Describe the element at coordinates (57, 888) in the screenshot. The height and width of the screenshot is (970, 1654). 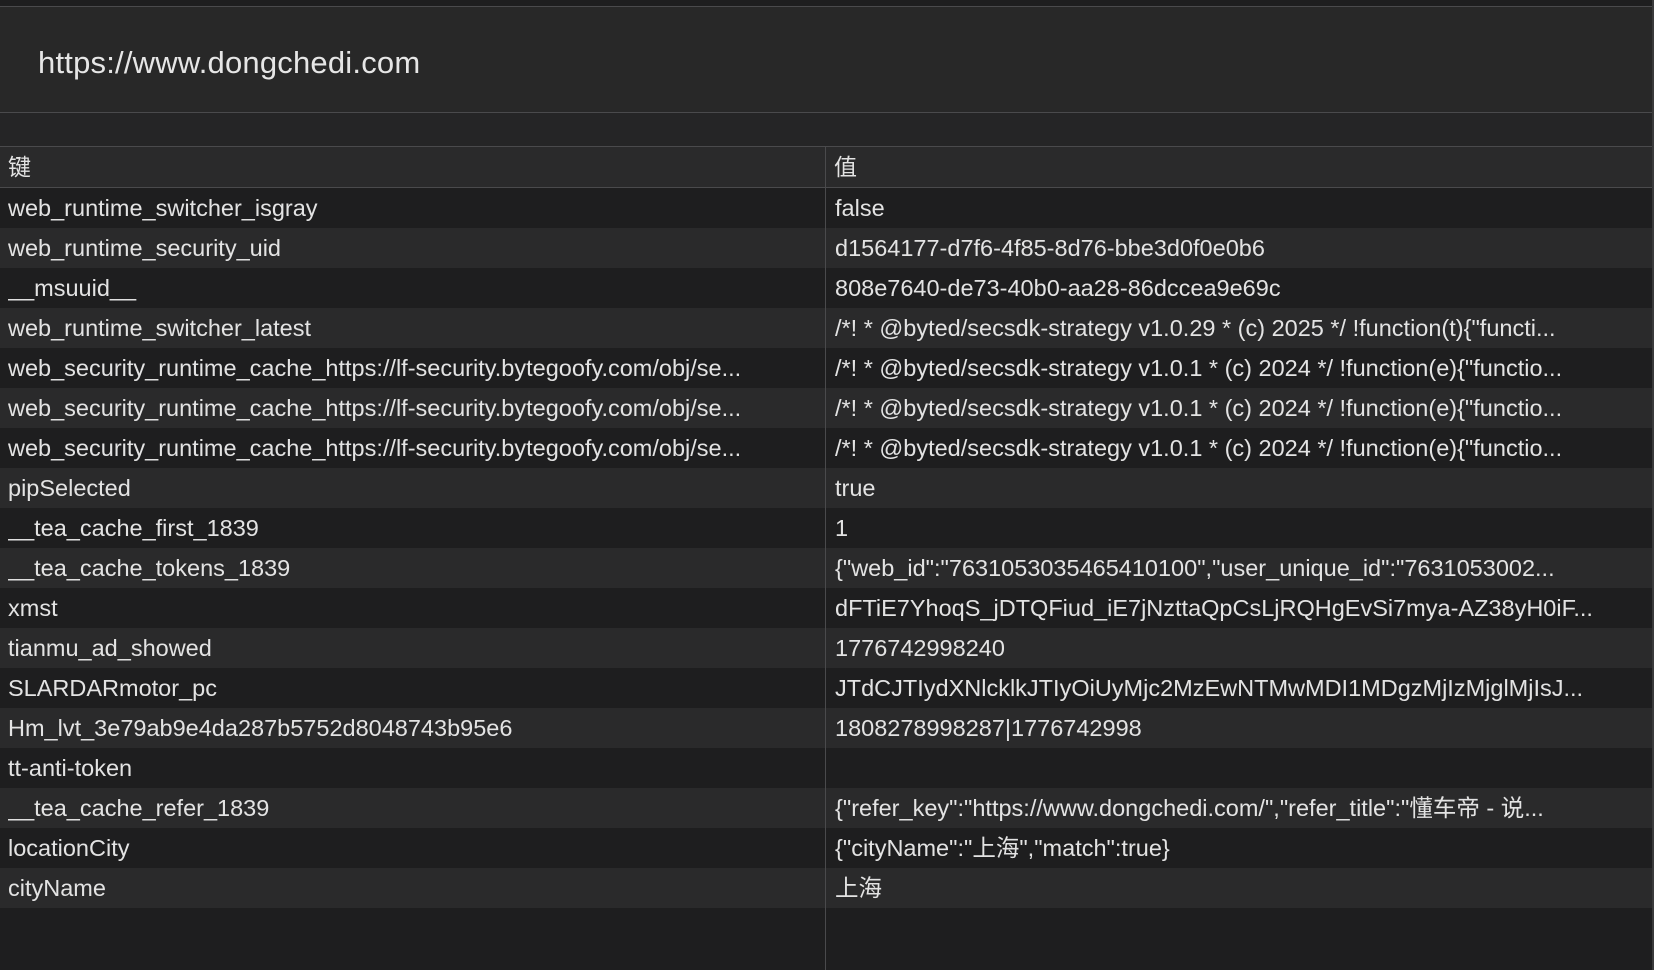
I see `row-key: cityName` at that location.